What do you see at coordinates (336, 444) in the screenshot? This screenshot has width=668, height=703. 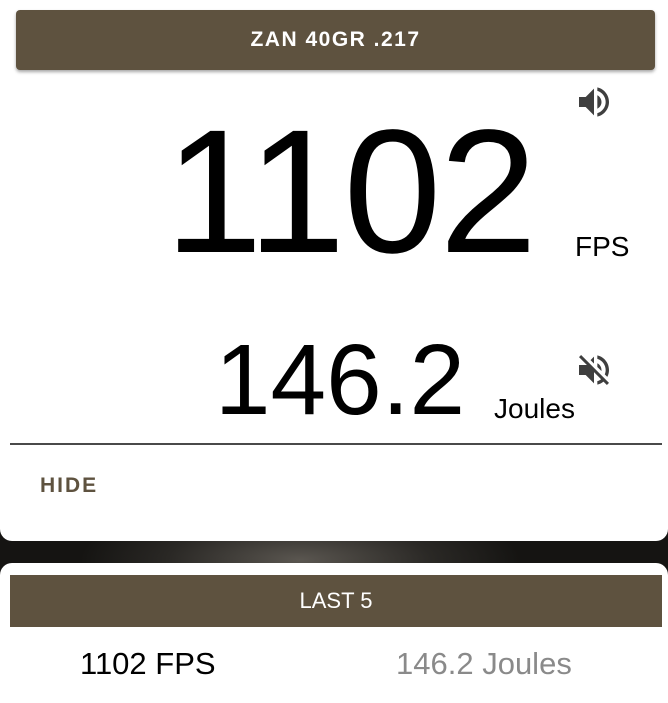 I see `divider` at bounding box center [336, 444].